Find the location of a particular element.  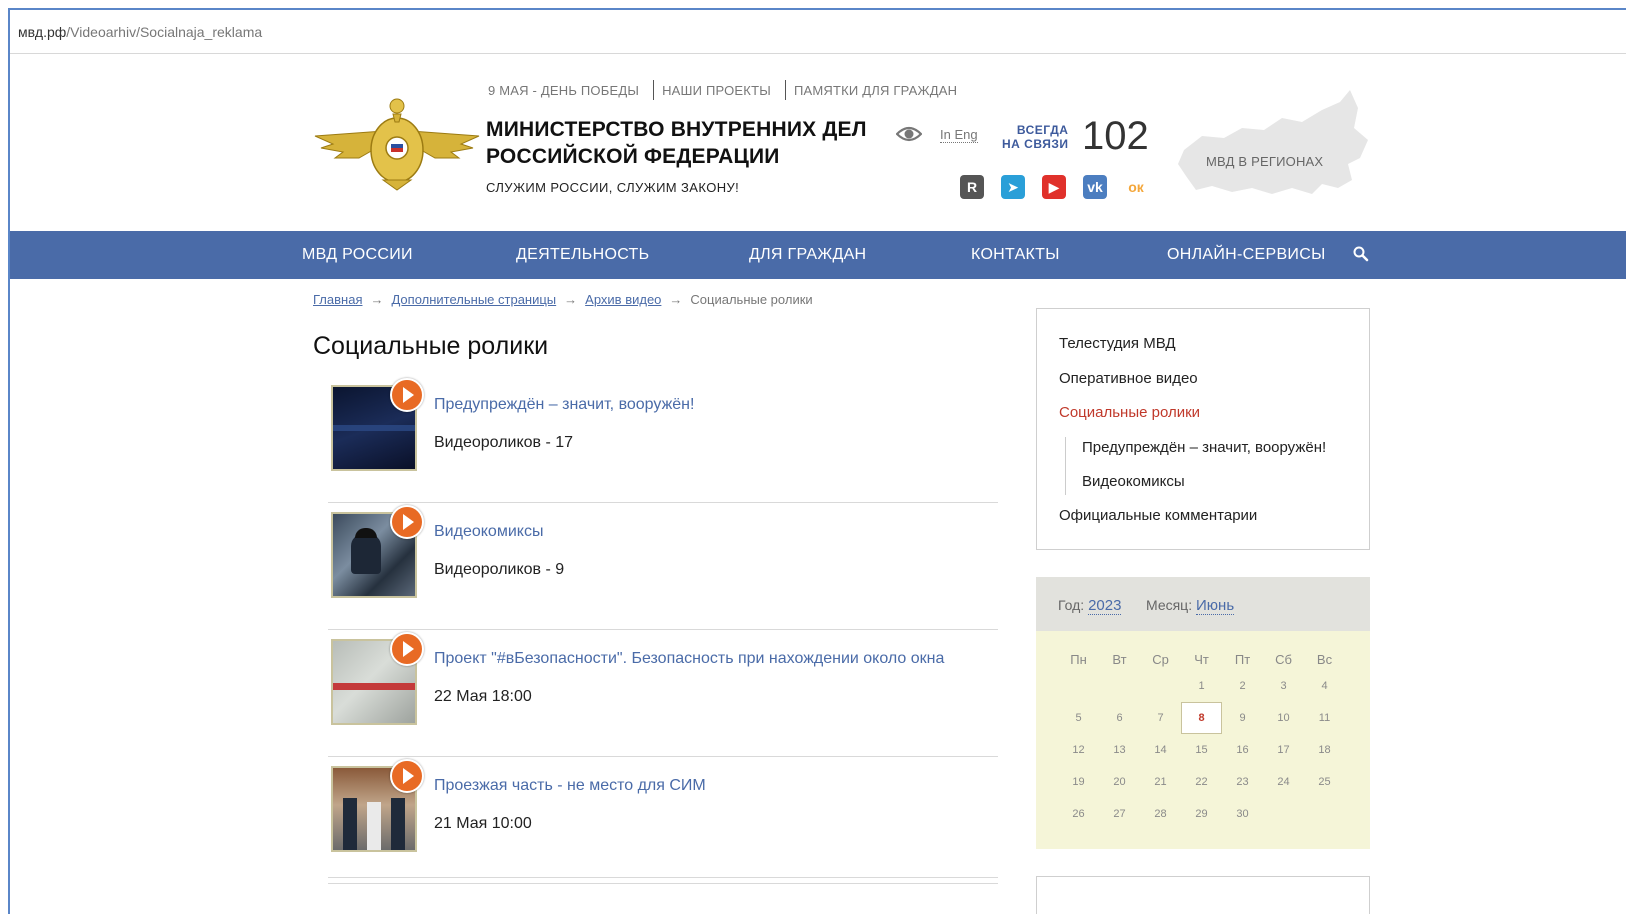

russia-map-icon is located at coordinates (1272, 148).